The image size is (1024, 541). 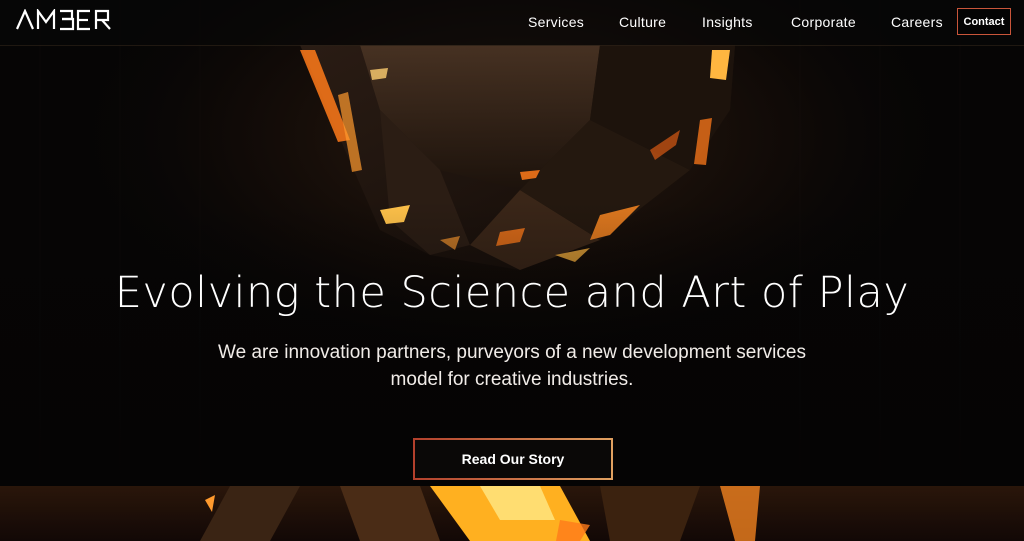 What do you see at coordinates (642, 22) in the screenshot?
I see `nav-item-culture: Culture` at bounding box center [642, 22].